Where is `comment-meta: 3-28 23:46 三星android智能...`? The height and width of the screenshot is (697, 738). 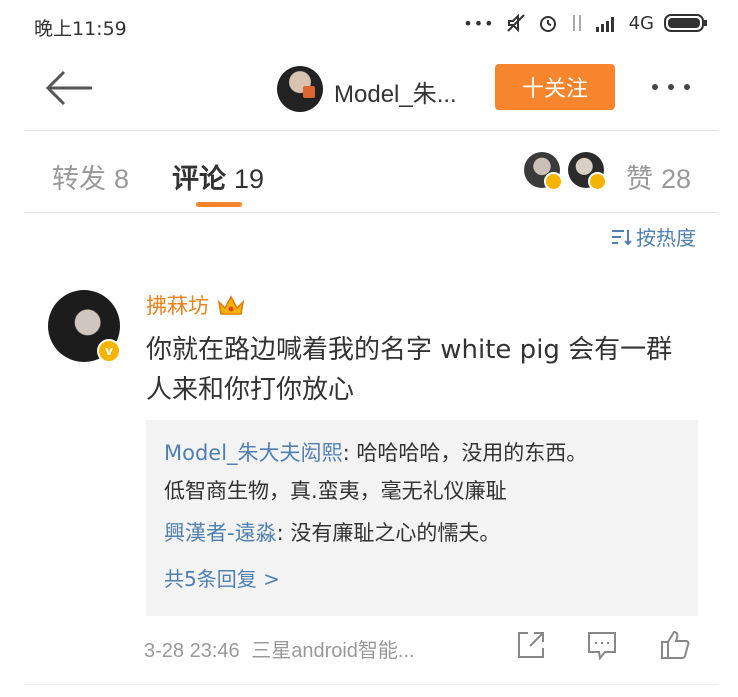 comment-meta: 3-28 23:46 三星android智能... is located at coordinates (279, 648).